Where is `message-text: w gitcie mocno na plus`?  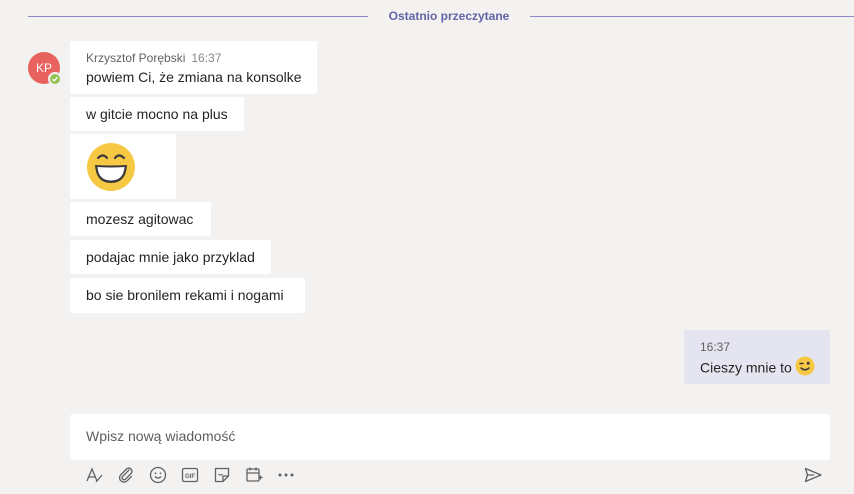 message-text: w gitcie mocno na plus is located at coordinates (157, 114).